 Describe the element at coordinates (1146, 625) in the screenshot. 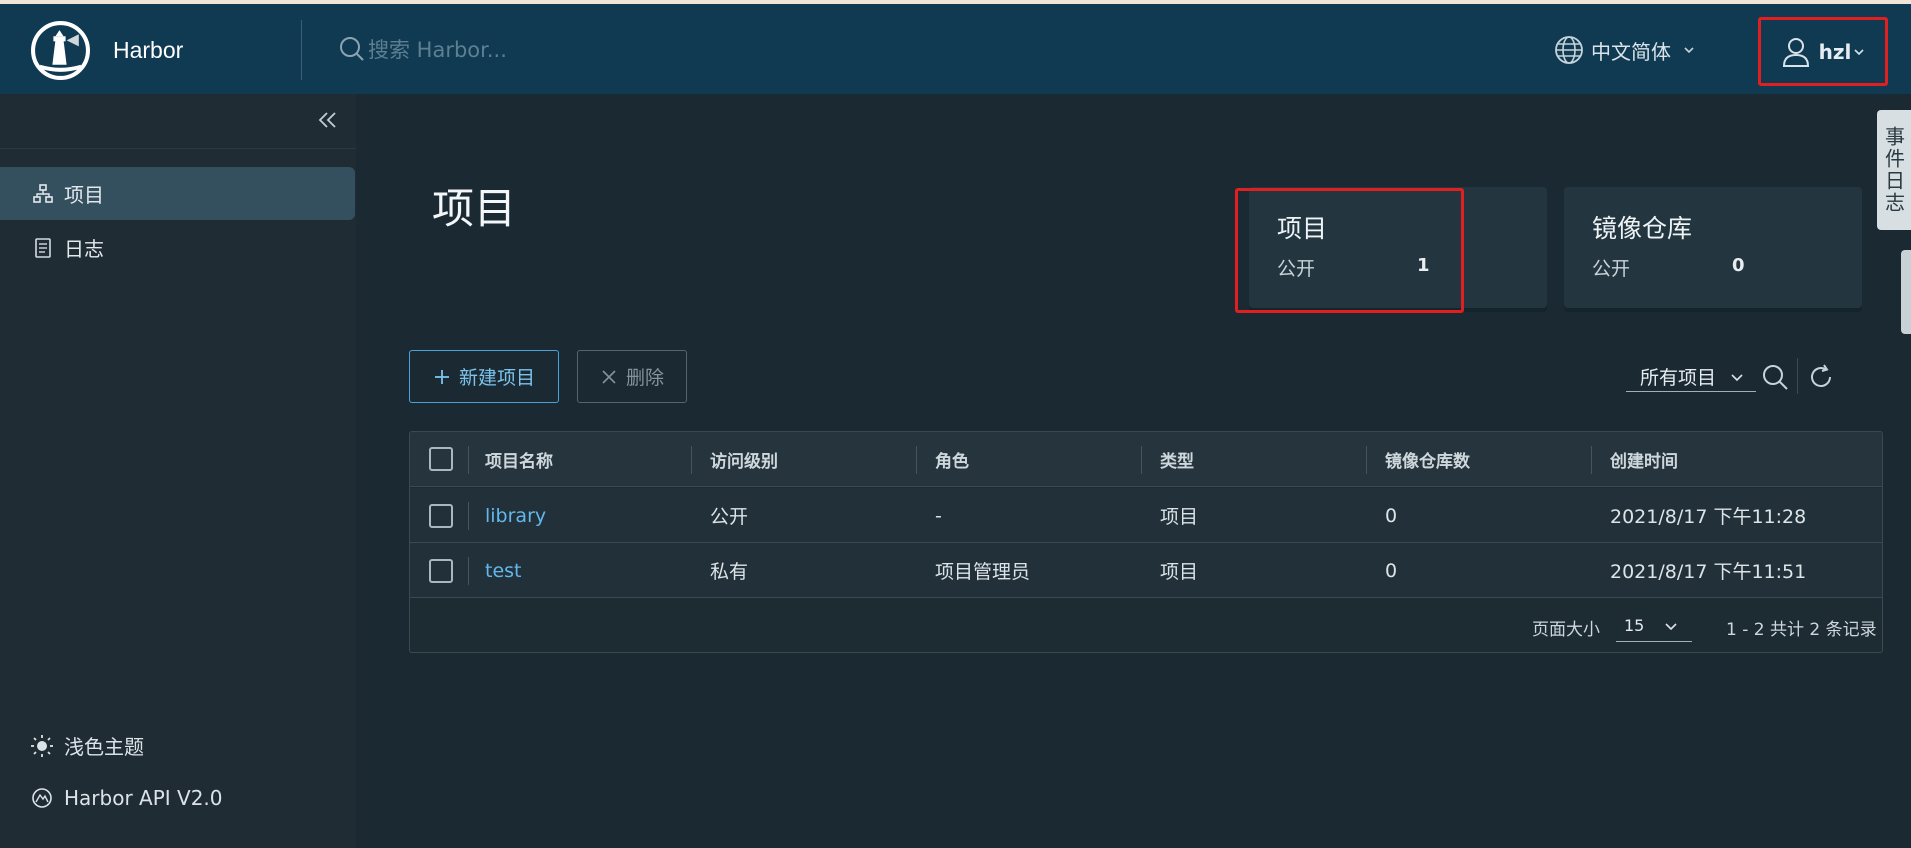

I see `table-footer: 页面大小 15 1 - 2 共计 2 条记录` at that location.